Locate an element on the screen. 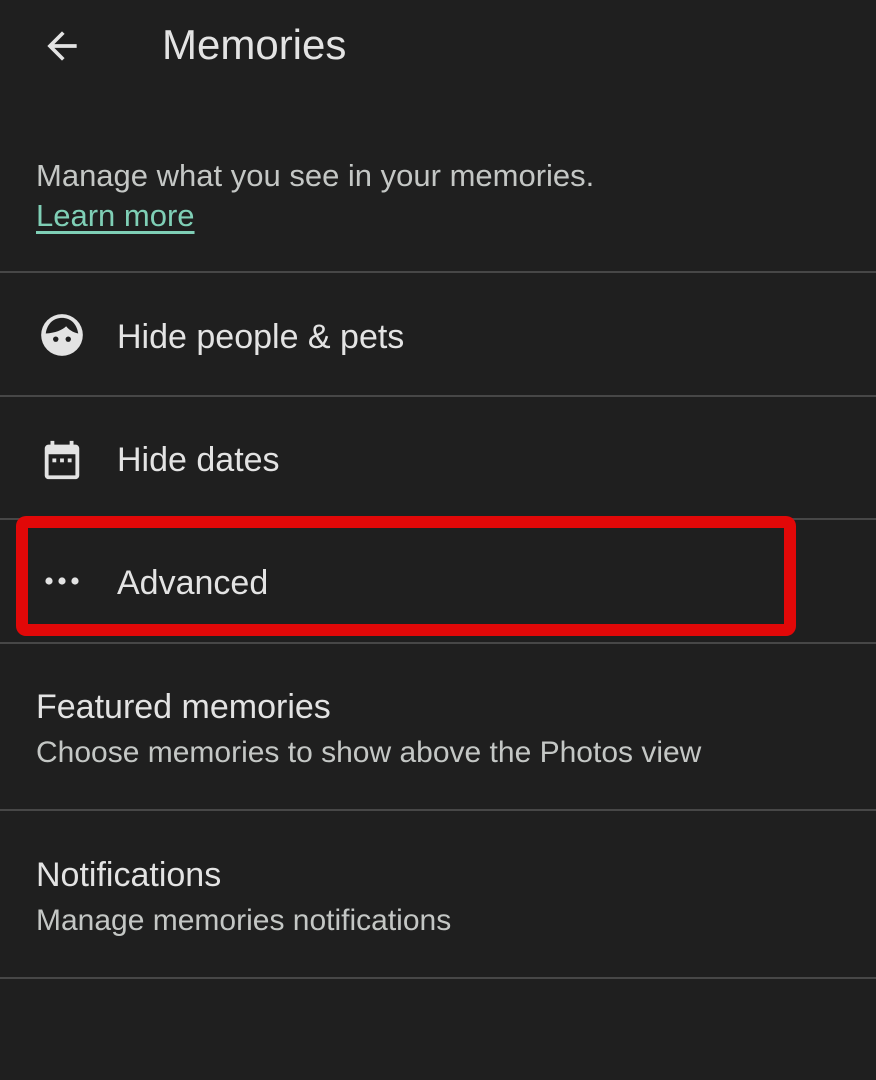 This screenshot has width=876, height=1080. advanced-item: Advanced is located at coordinates (438, 581).